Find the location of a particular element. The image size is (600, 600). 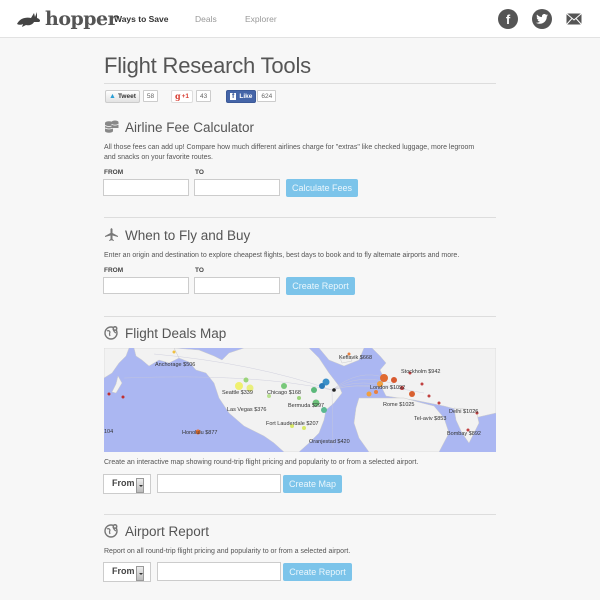

tweet-count: 58 is located at coordinates (150, 96).